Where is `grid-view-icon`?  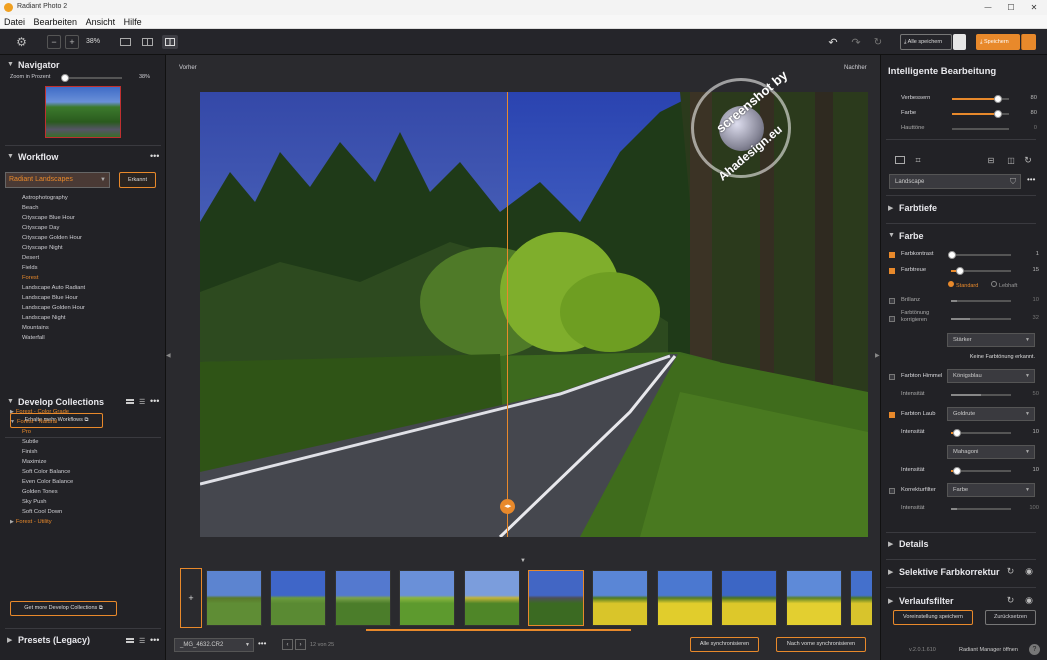 grid-view-icon is located at coordinates (130, 401).